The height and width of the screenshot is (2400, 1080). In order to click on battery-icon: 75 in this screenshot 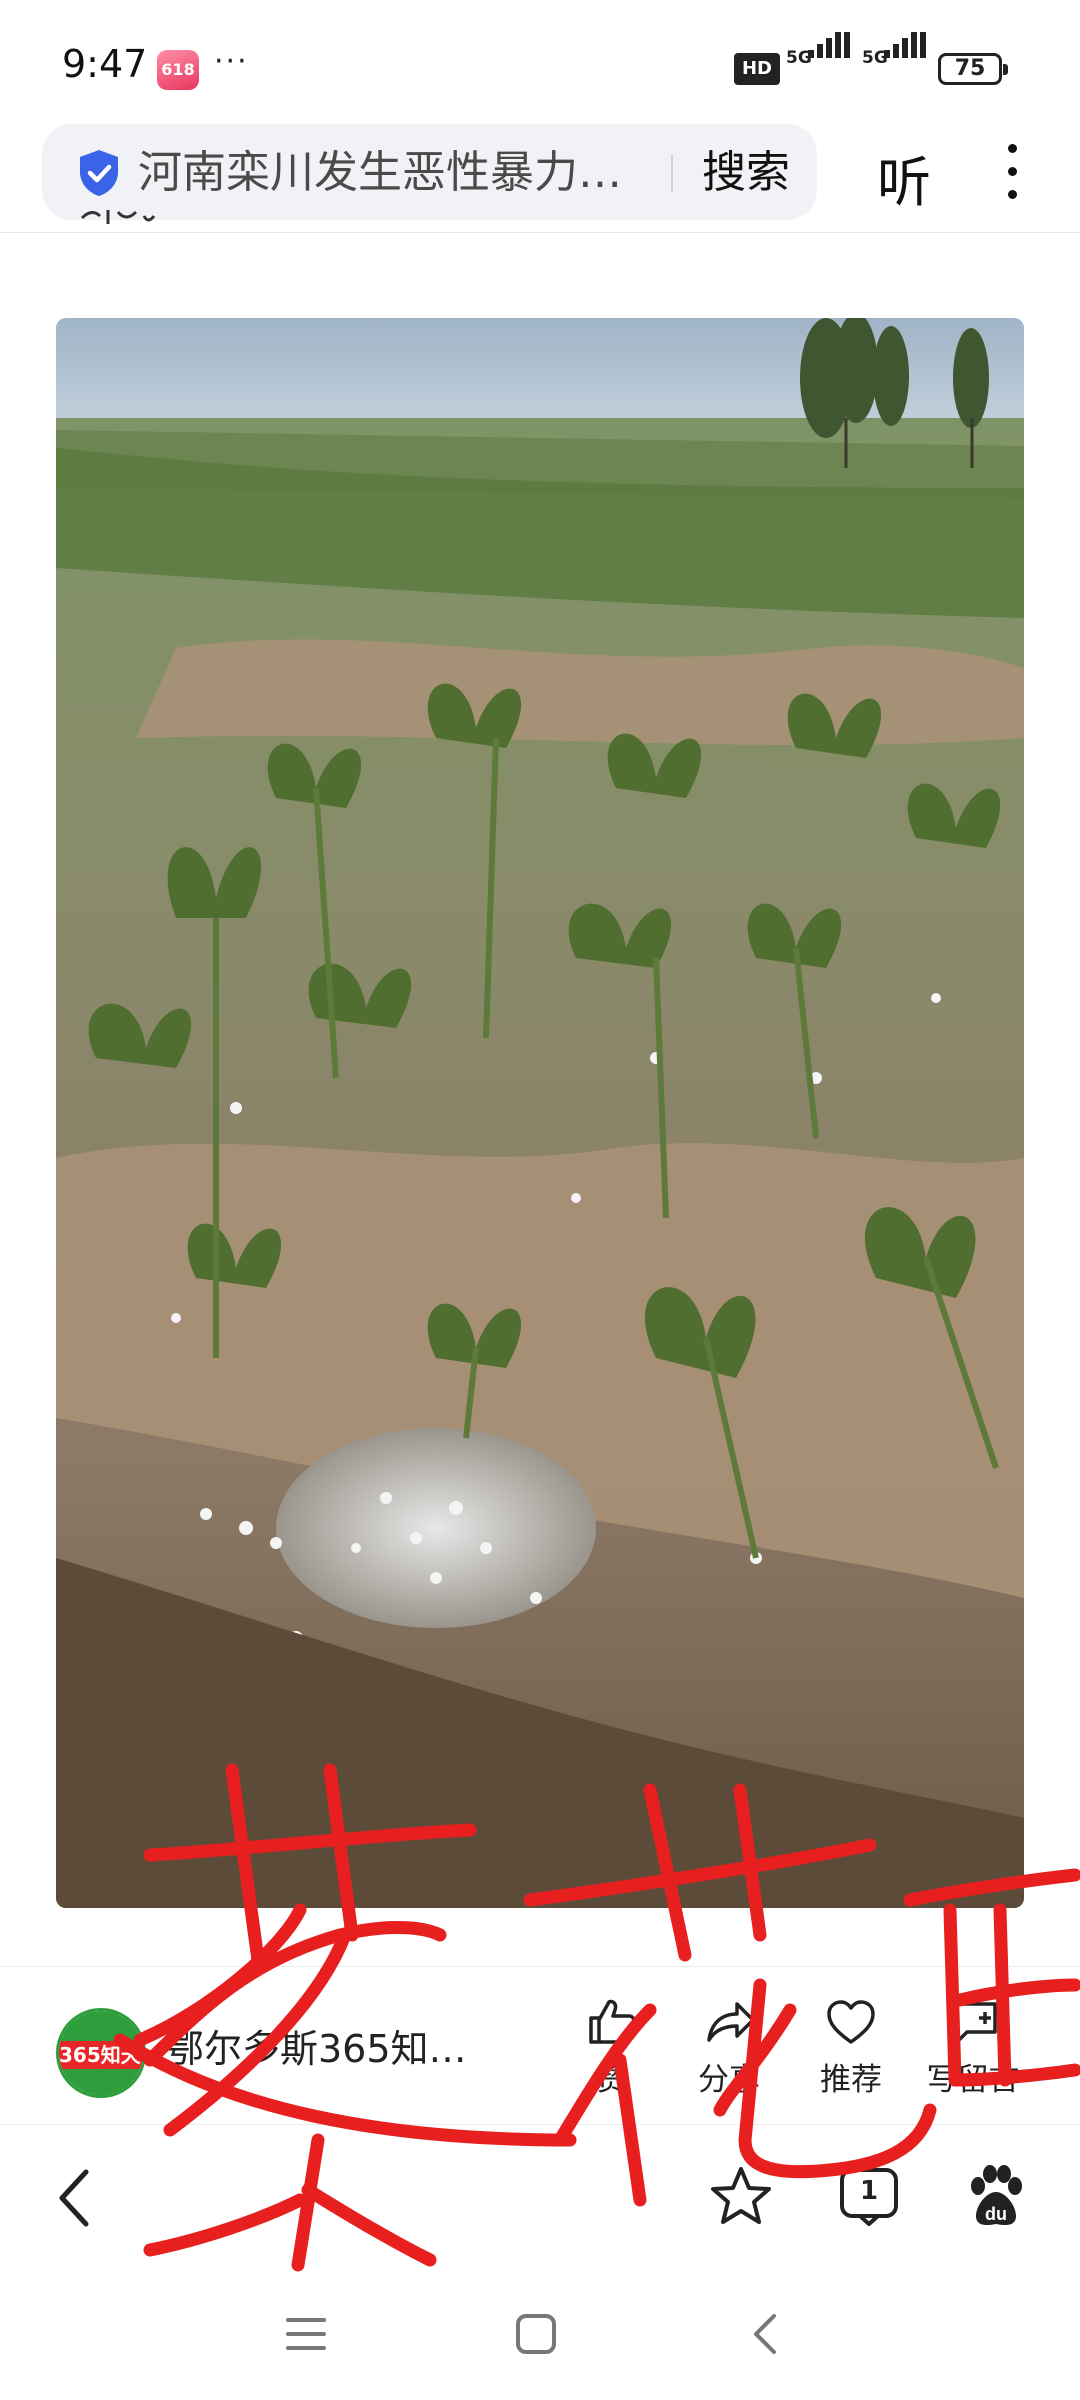, I will do `click(973, 69)`.